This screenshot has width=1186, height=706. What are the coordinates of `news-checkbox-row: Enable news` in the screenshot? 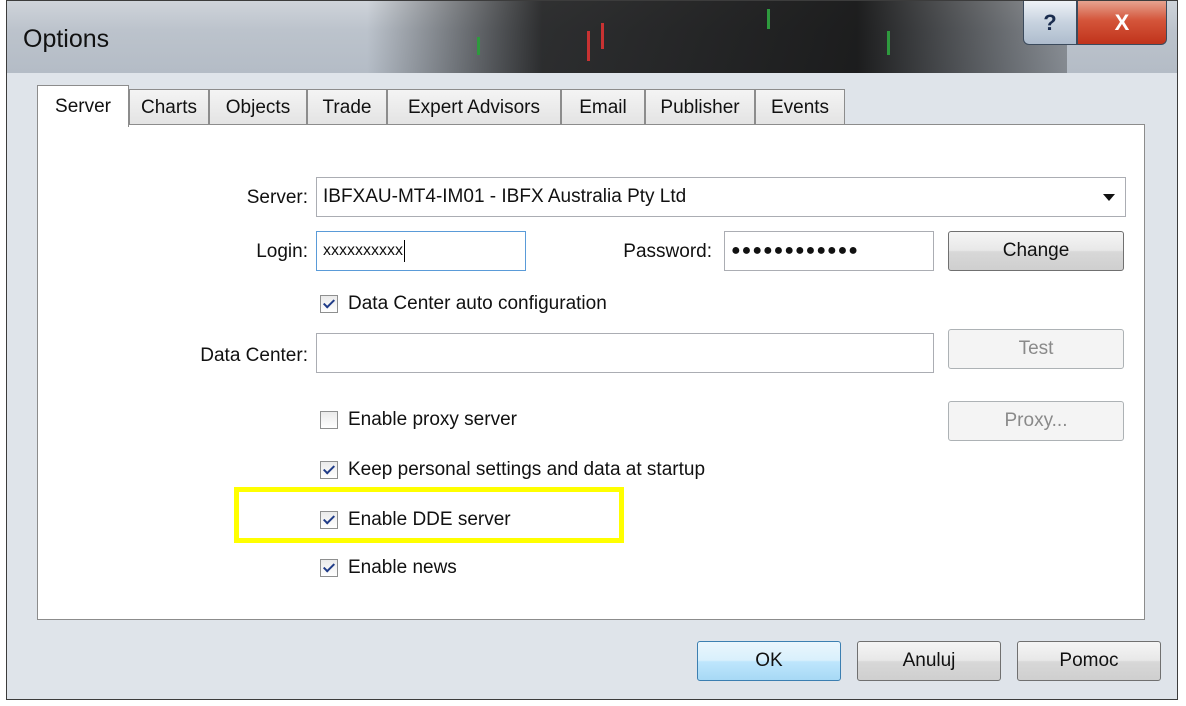 It's located at (388, 568).